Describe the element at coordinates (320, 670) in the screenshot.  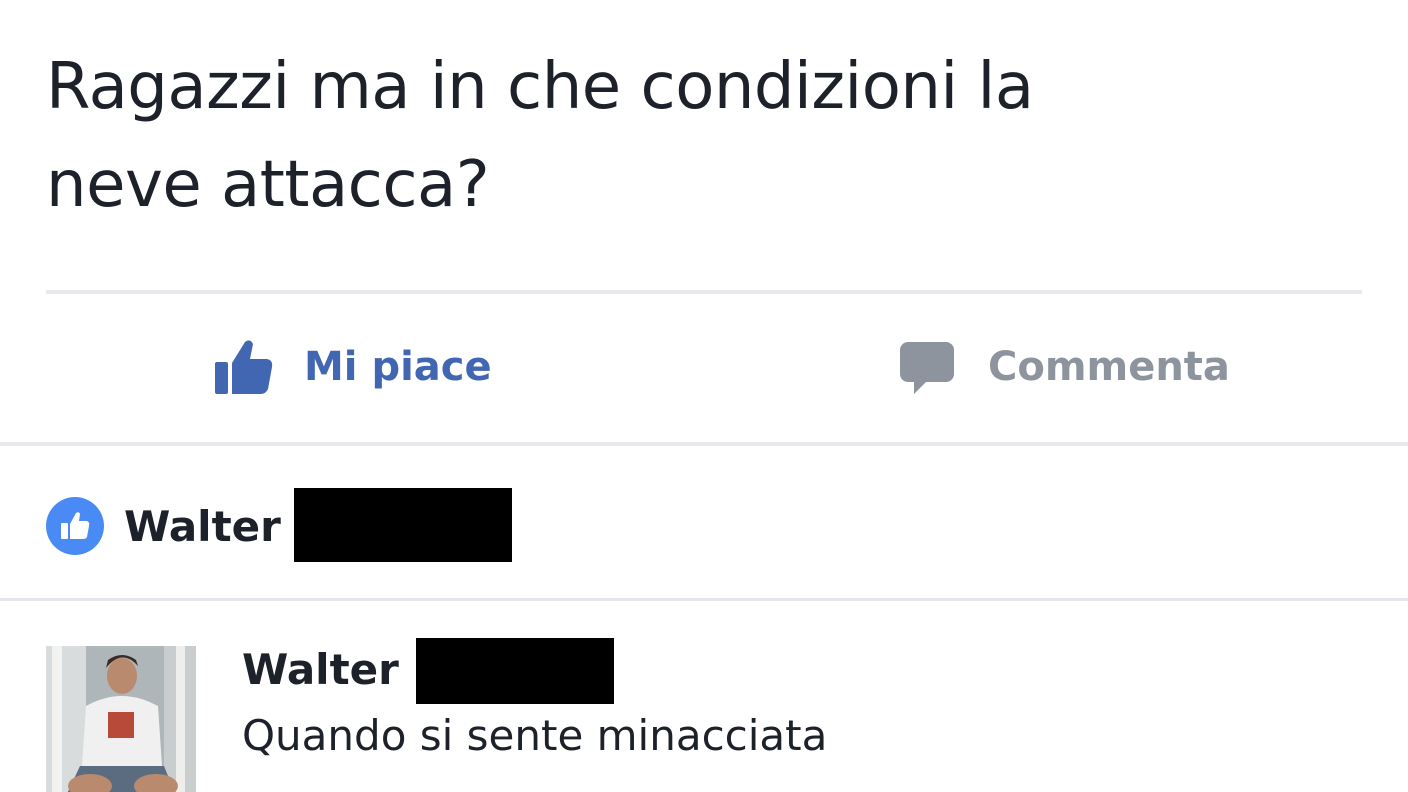
I see `comment-author-name: Walter` at that location.